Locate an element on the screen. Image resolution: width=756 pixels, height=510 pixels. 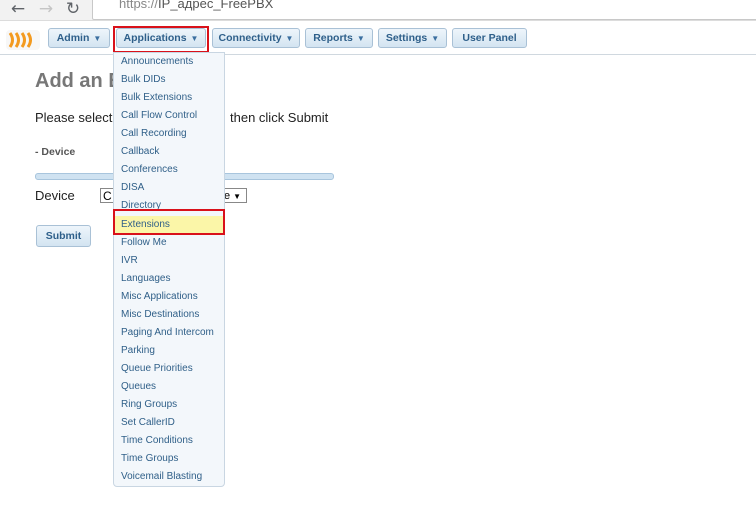
menu-settings-label: Settings is located at coordinates (406, 38).